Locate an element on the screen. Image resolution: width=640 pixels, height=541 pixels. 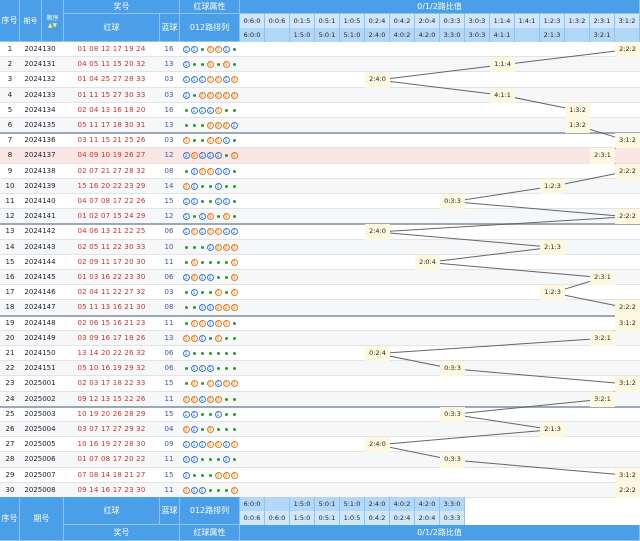
table-row: 8 2024137 04 09 10 19 26 27 12 1 0 1 1 1 0 is located at coordinates (320, 156).